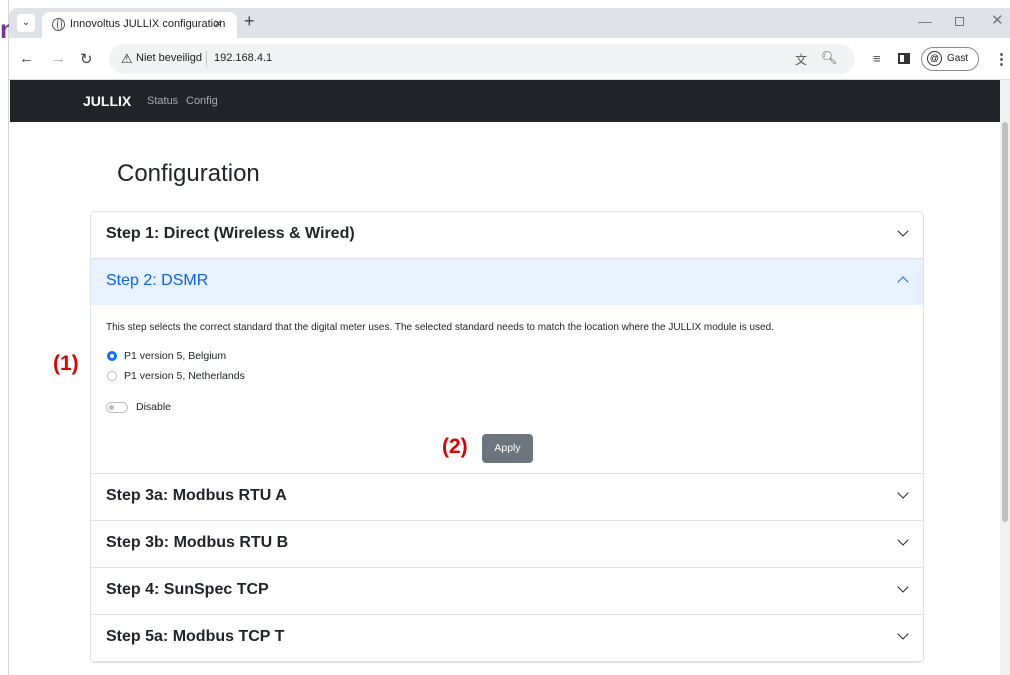 The image size is (1010, 675). I want to click on apply-button: Apply, so click(507, 448).